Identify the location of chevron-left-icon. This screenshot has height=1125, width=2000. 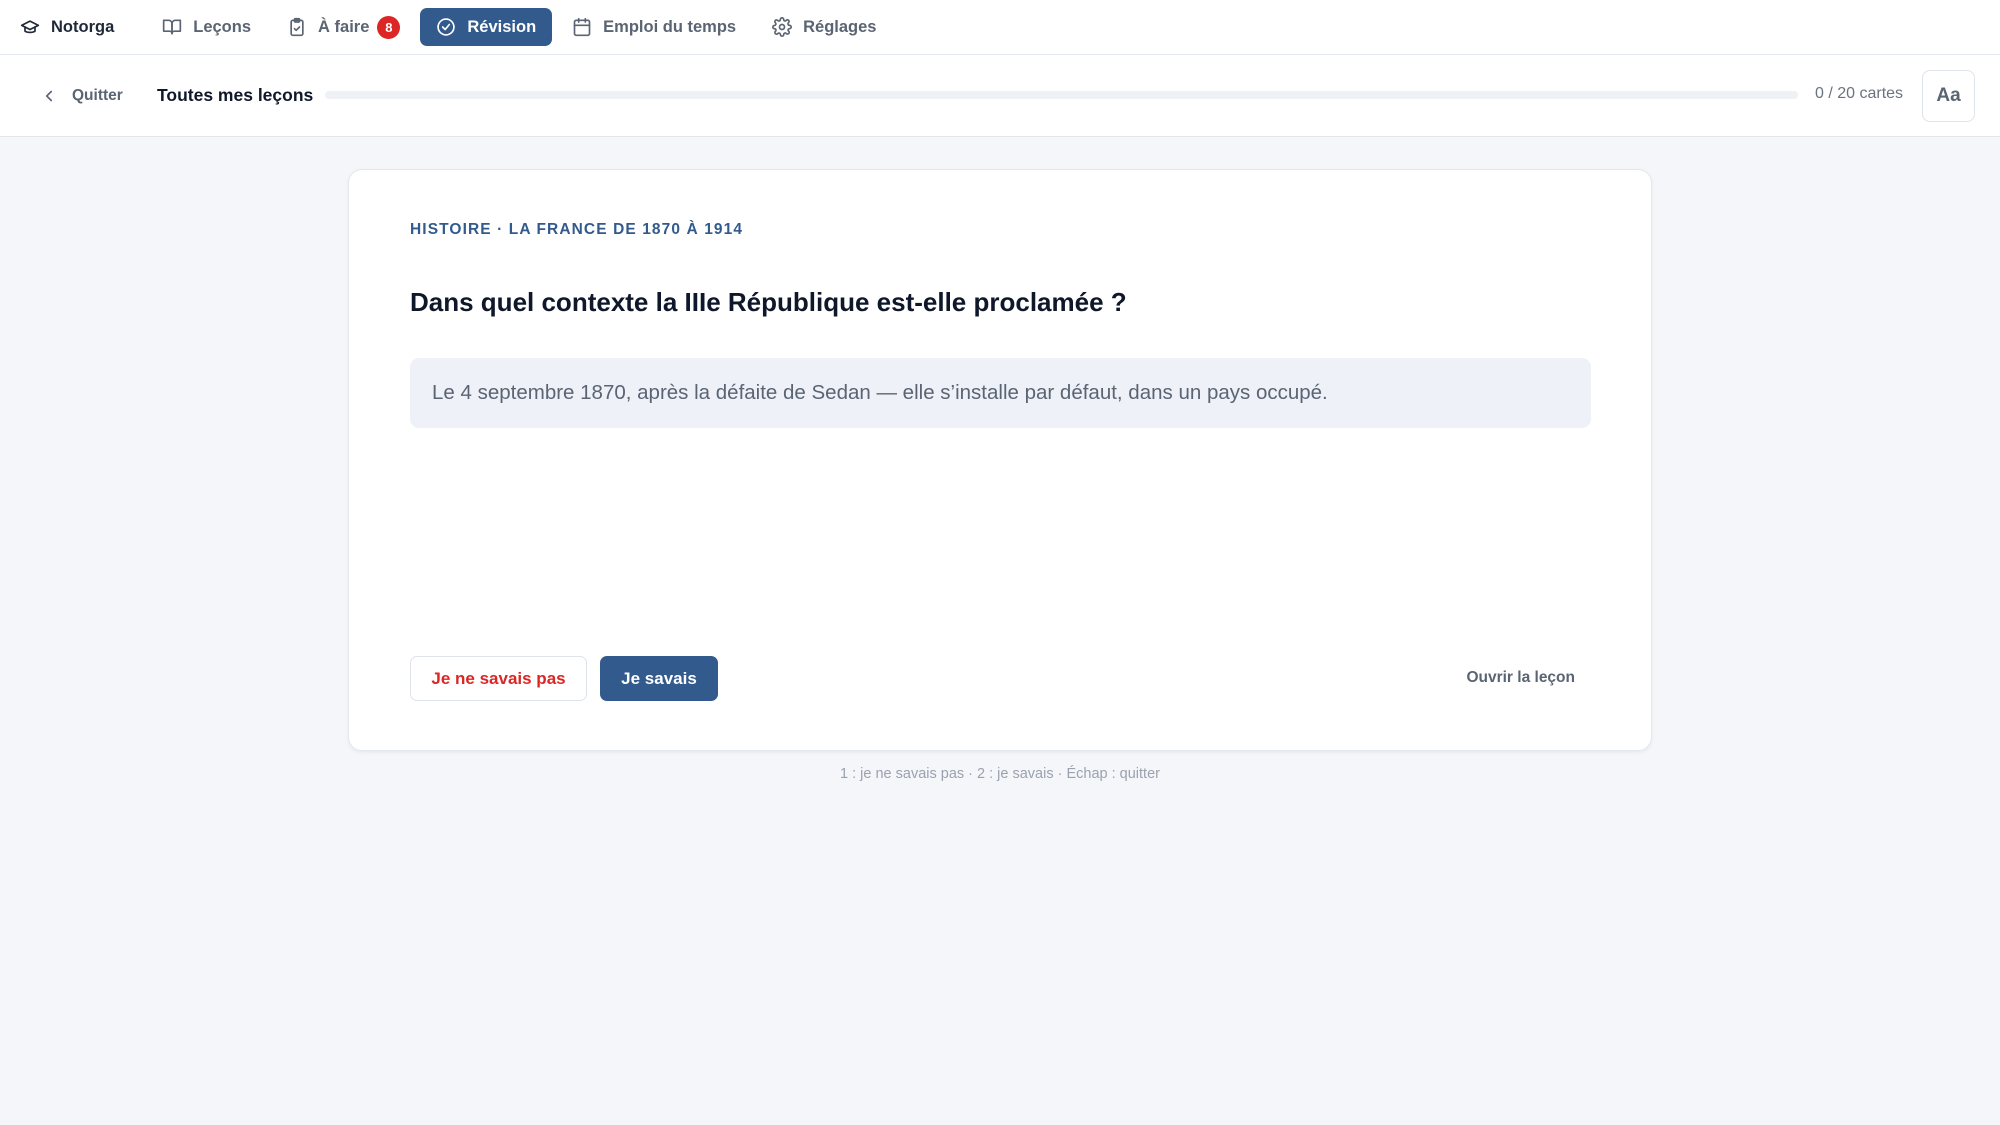
(49, 96).